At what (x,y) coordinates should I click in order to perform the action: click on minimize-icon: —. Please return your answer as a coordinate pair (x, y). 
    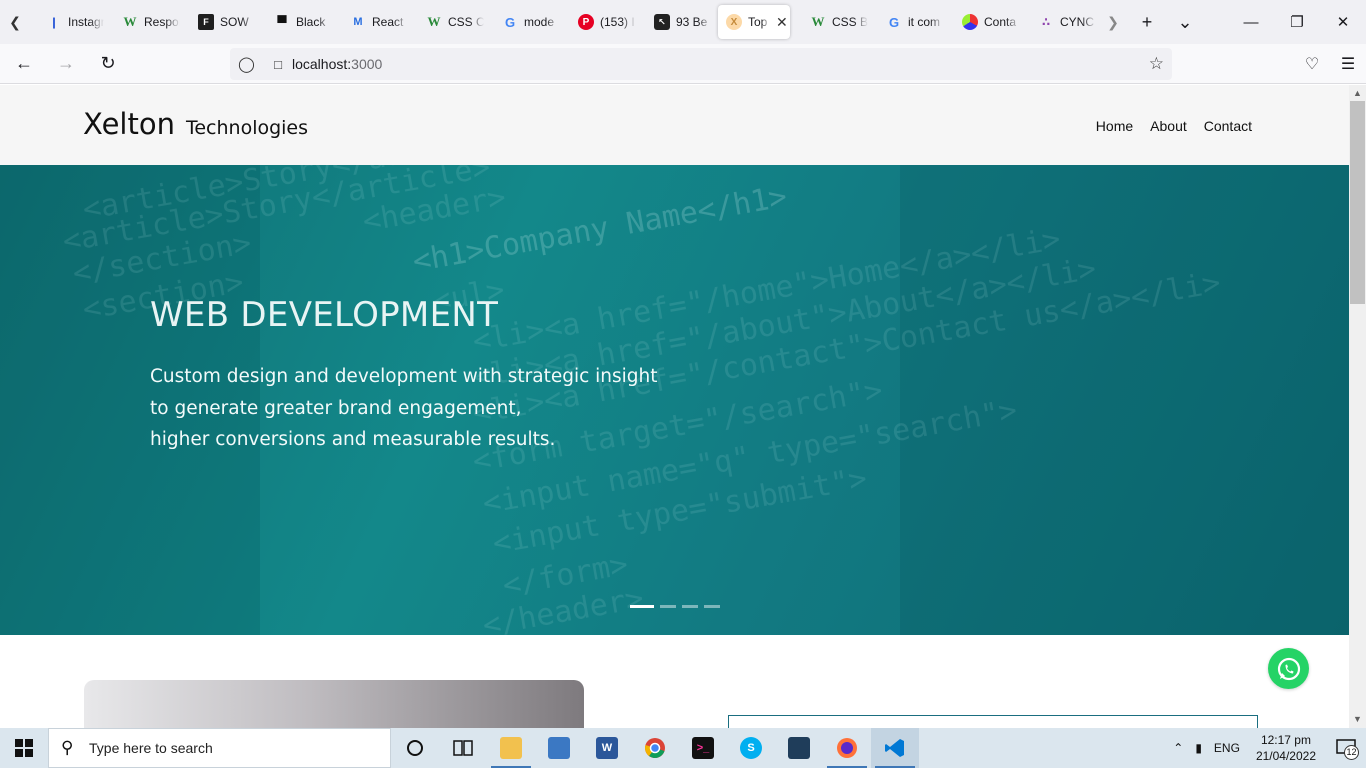
    Looking at the image, I should click on (1251, 22).